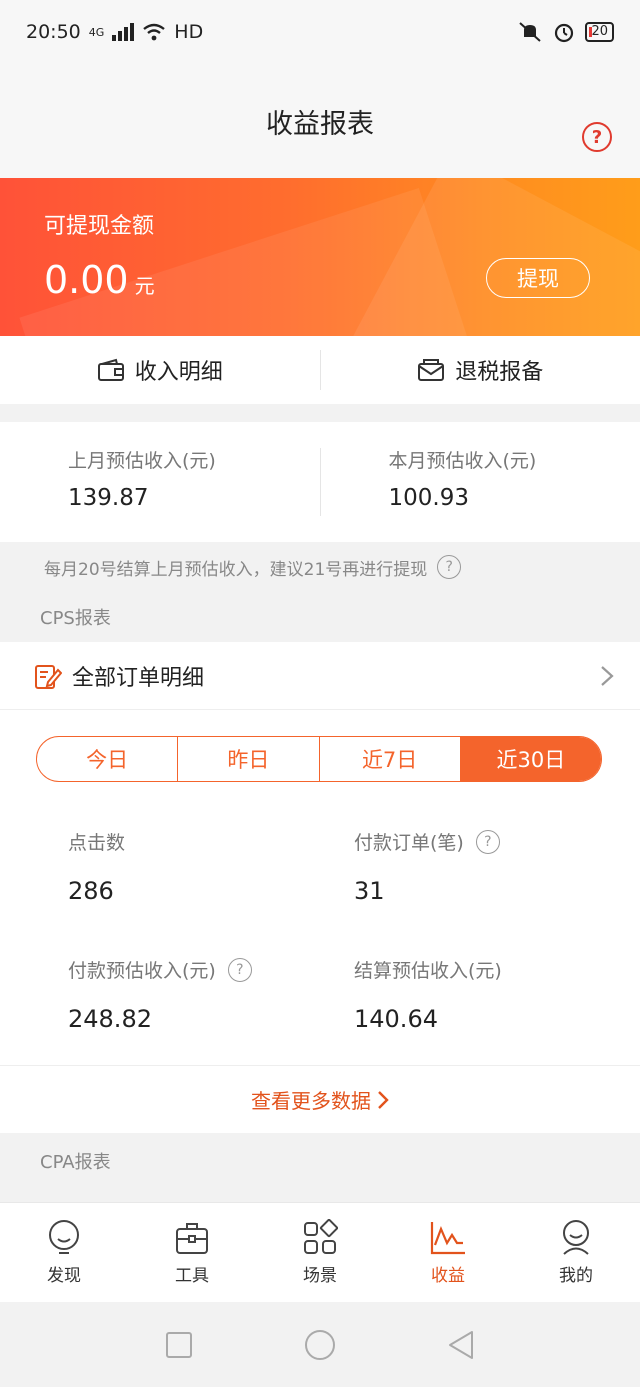 The height and width of the screenshot is (1387, 640). What do you see at coordinates (142, 971) in the screenshot?
I see `stat-label-text: 付款预估收入(元)` at bounding box center [142, 971].